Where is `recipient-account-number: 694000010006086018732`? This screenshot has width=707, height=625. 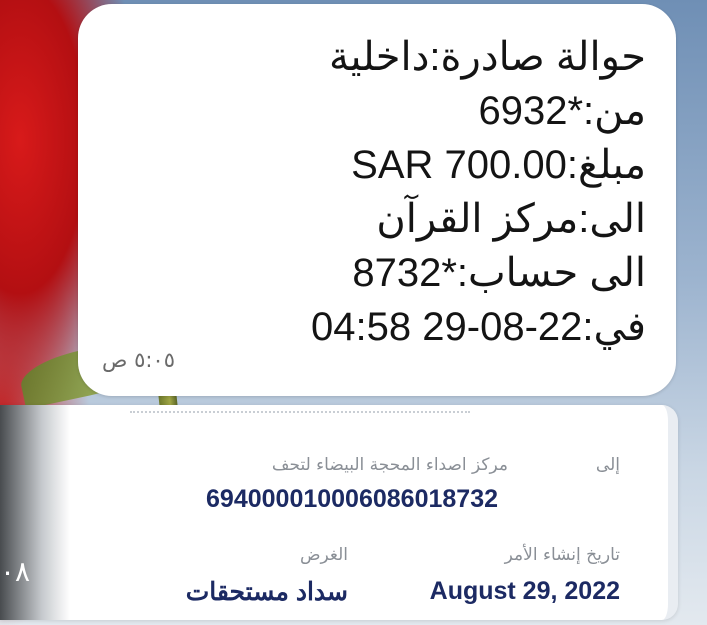 recipient-account-number: 694000010006086018732 is located at coordinates (352, 499).